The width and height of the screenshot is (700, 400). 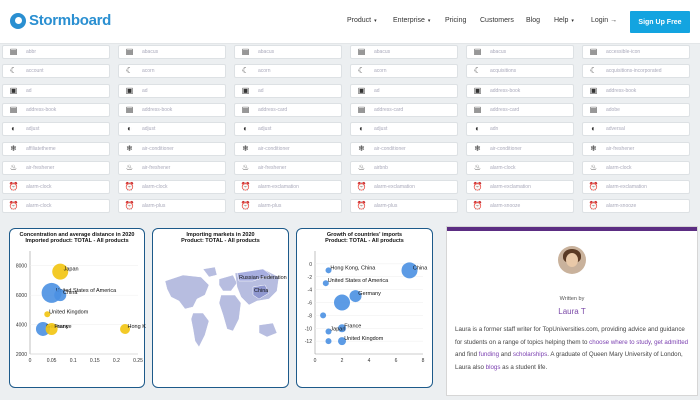 What do you see at coordinates (33, 129) in the screenshot?
I see `icon-tile-label: adjust` at bounding box center [33, 129].